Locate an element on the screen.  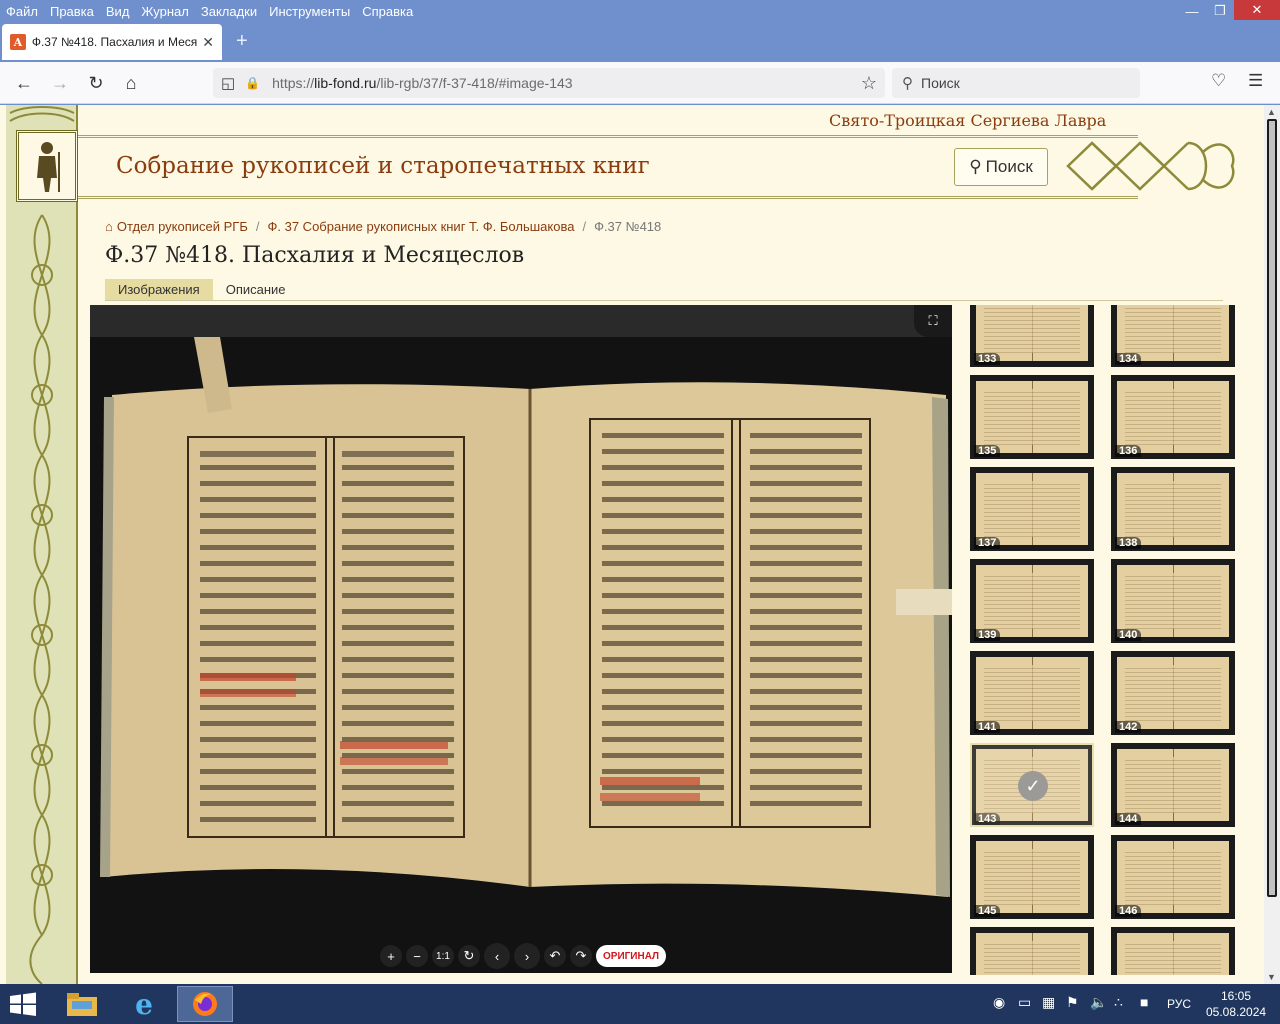
ornament-border is located at coordinates (42, 544).